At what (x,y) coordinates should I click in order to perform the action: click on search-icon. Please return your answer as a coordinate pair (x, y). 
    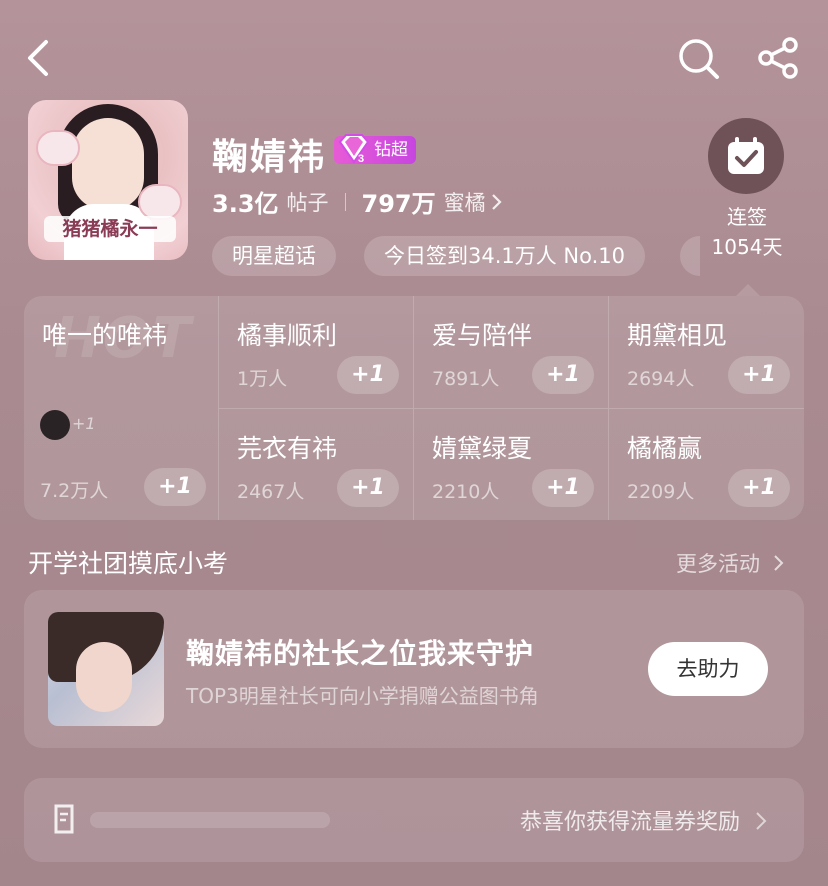
    Looking at the image, I should click on (699, 59).